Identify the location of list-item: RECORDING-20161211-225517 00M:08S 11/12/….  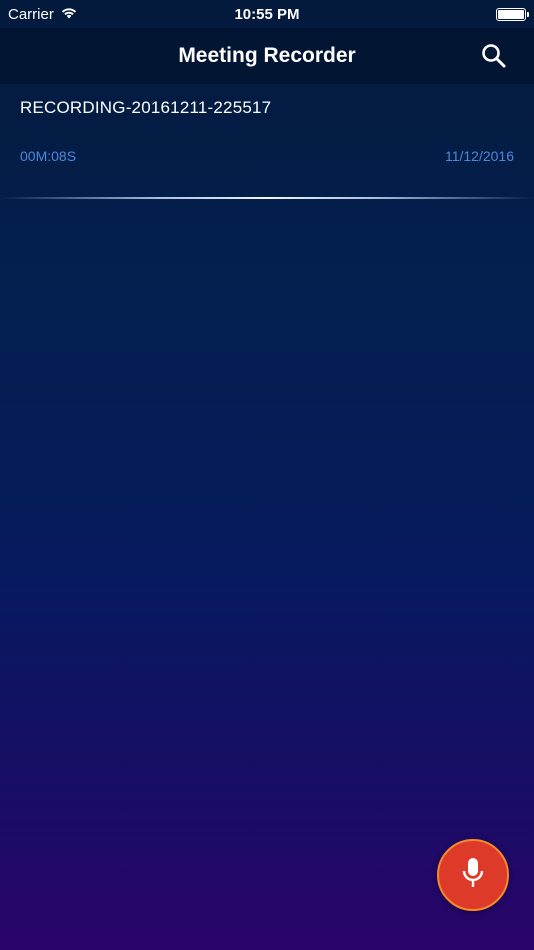
(267, 142).